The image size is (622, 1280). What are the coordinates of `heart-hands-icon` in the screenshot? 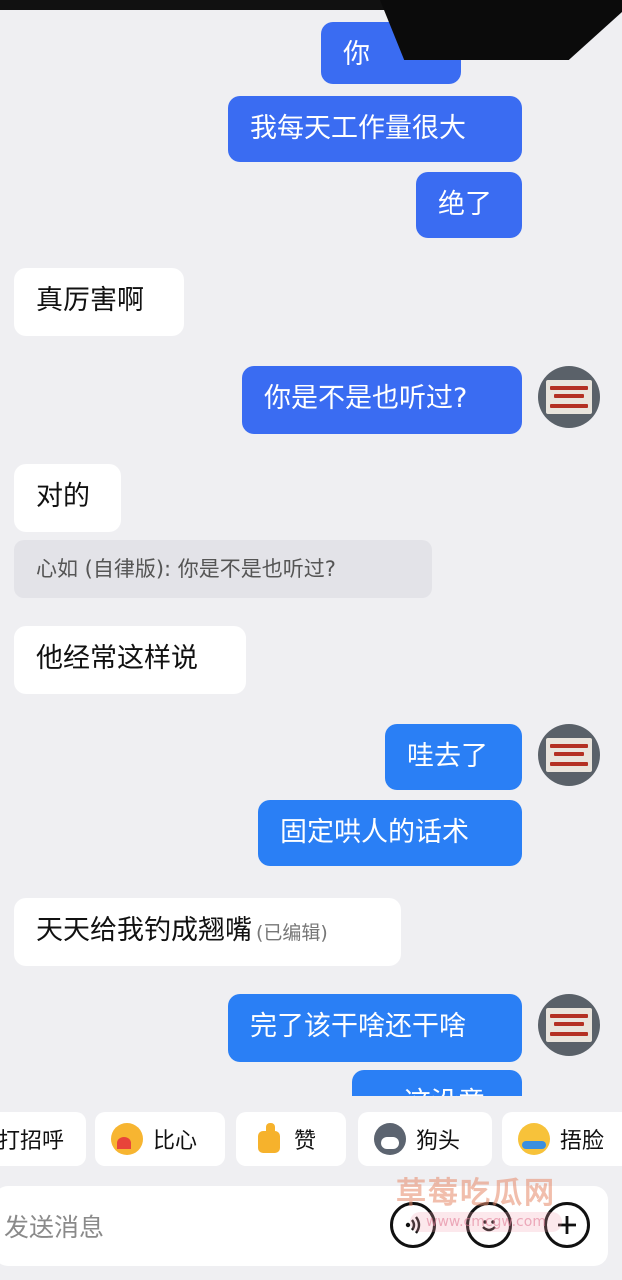 It's located at (127, 1139).